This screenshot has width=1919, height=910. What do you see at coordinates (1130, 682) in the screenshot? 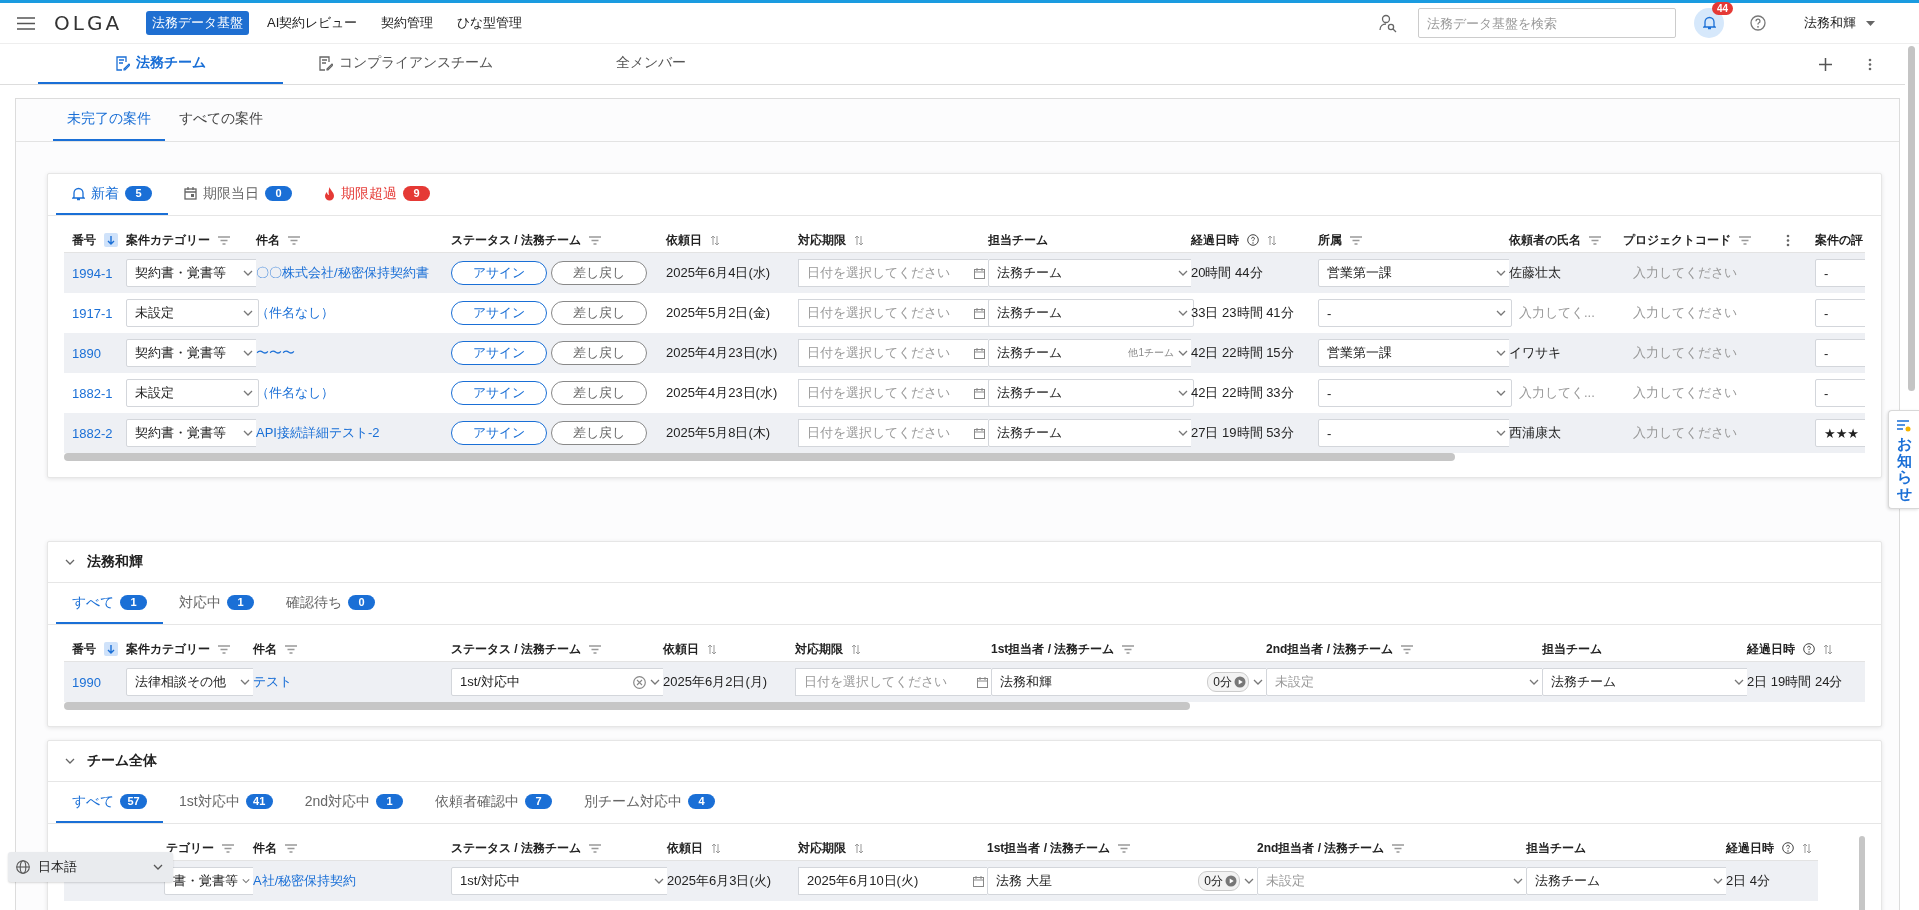
I see `dropdown: 法務和輝 0分` at bounding box center [1130, 682].